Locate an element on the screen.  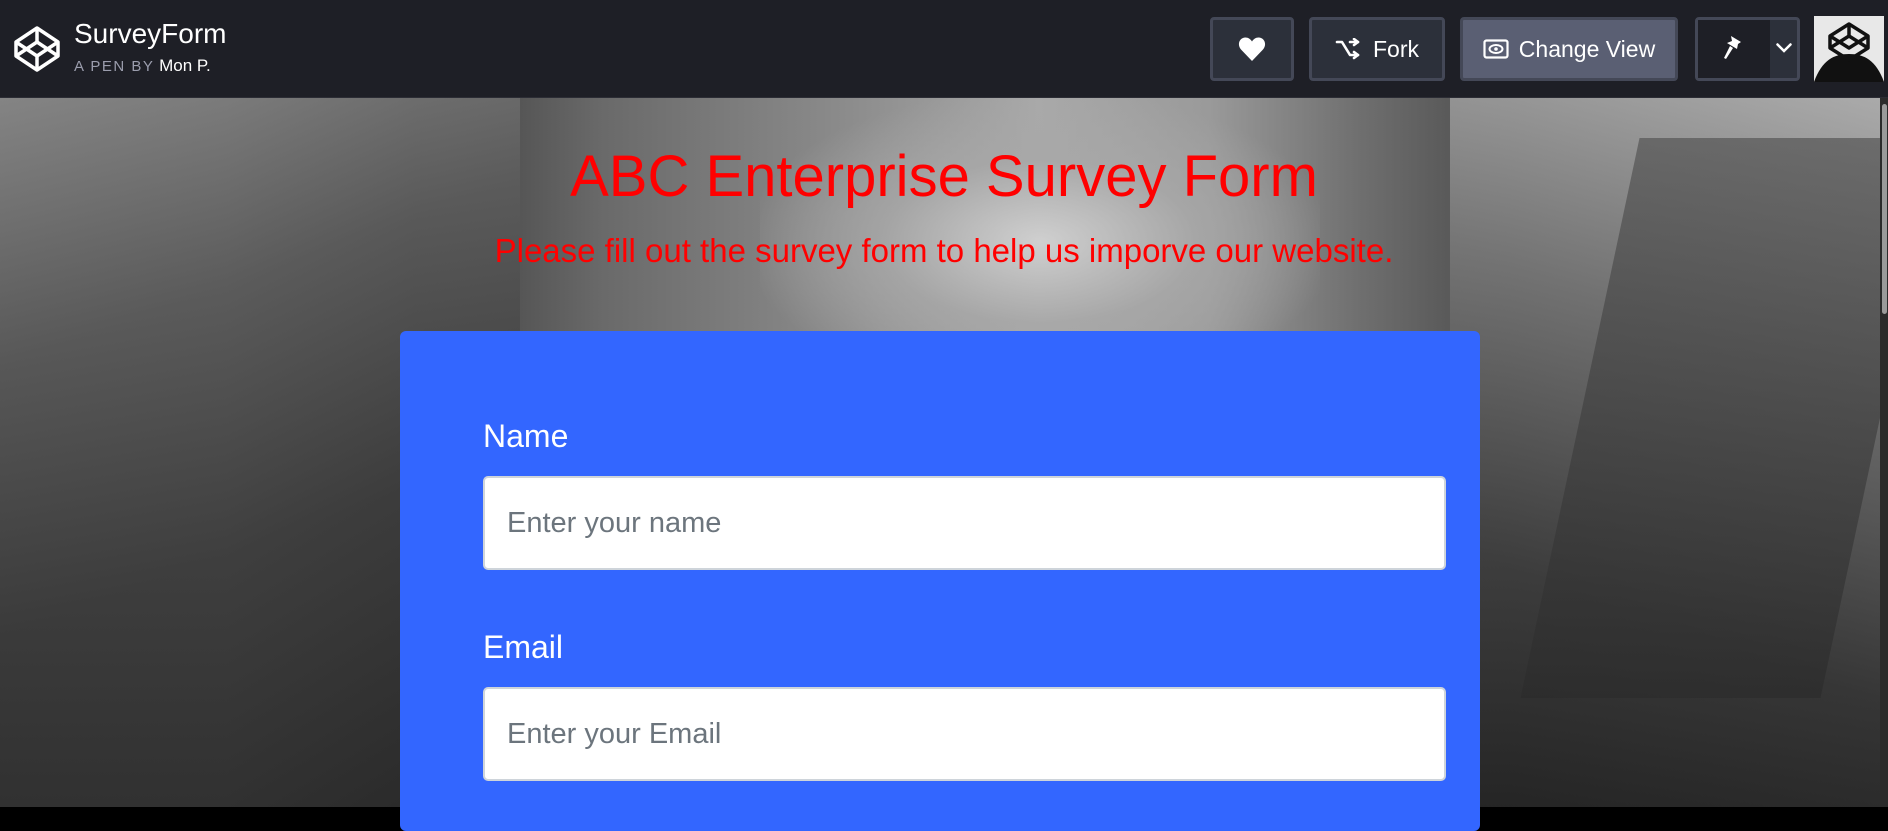
change-view-button: Change View is located at coordinates (1569, 49).